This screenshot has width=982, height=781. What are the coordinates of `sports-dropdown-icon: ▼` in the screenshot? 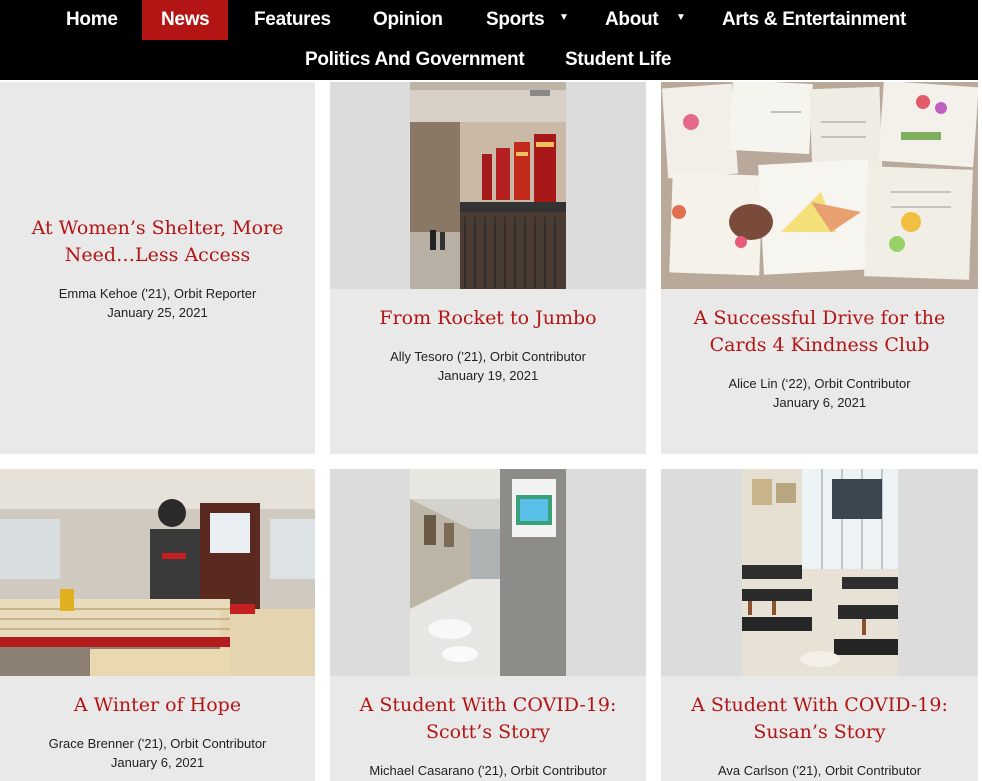 It's located at (564, 18).